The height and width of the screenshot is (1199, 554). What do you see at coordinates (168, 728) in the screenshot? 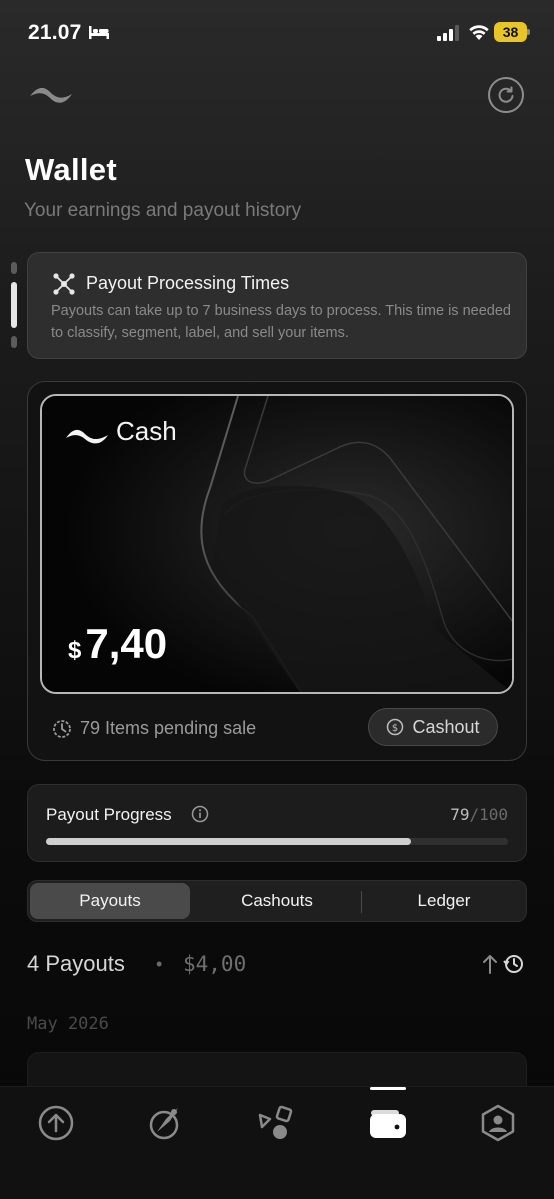
I see `pending-sale-text: 79 Items pending sale` at bounding box center [168, 728].